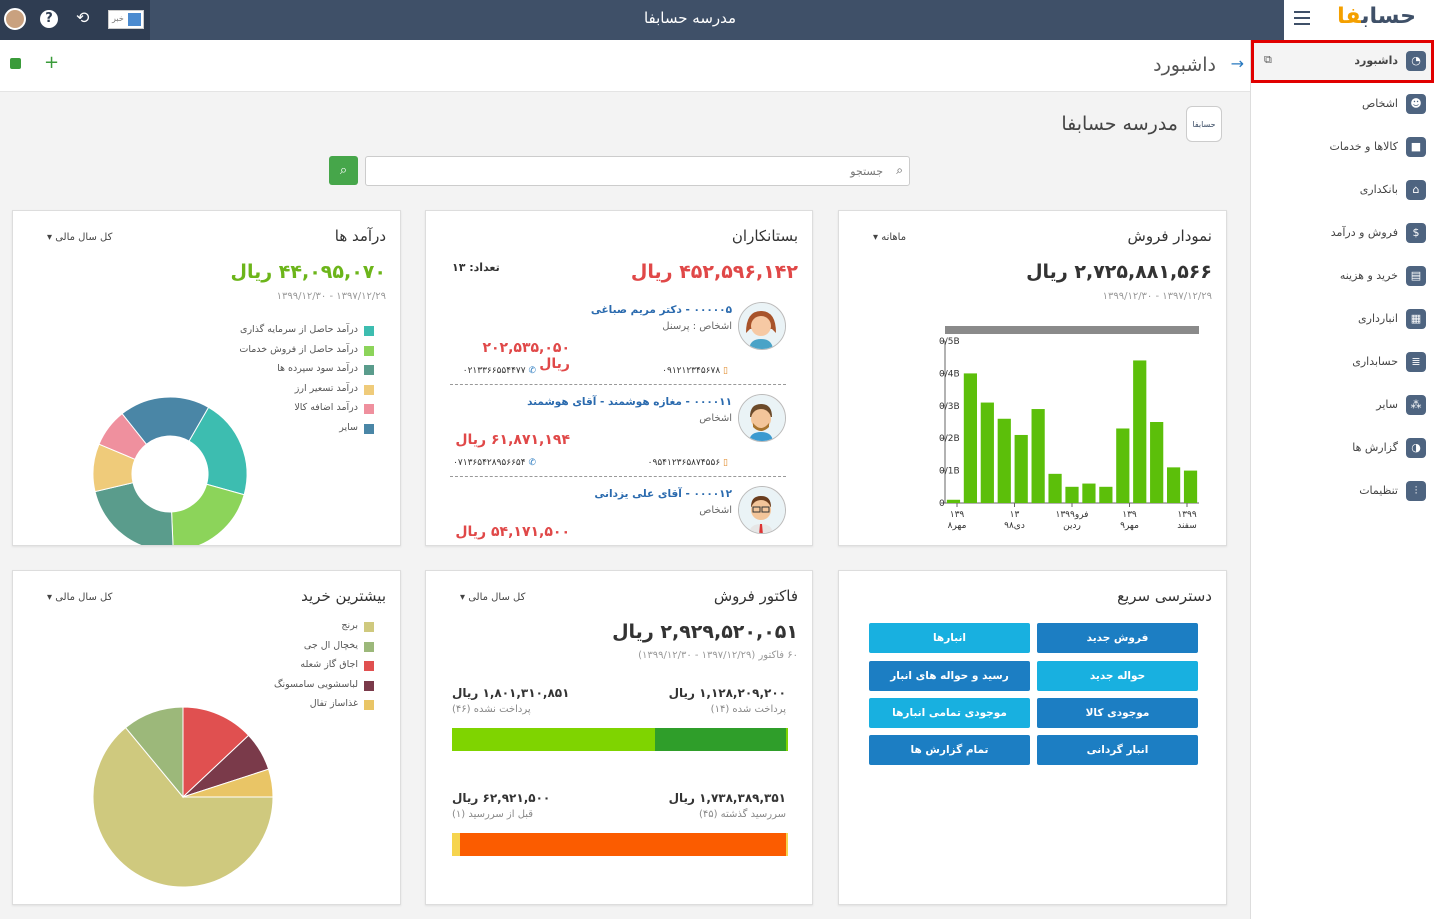  I want to click on paid-label: پرداخت شده (۱۴), so click(748, 709).